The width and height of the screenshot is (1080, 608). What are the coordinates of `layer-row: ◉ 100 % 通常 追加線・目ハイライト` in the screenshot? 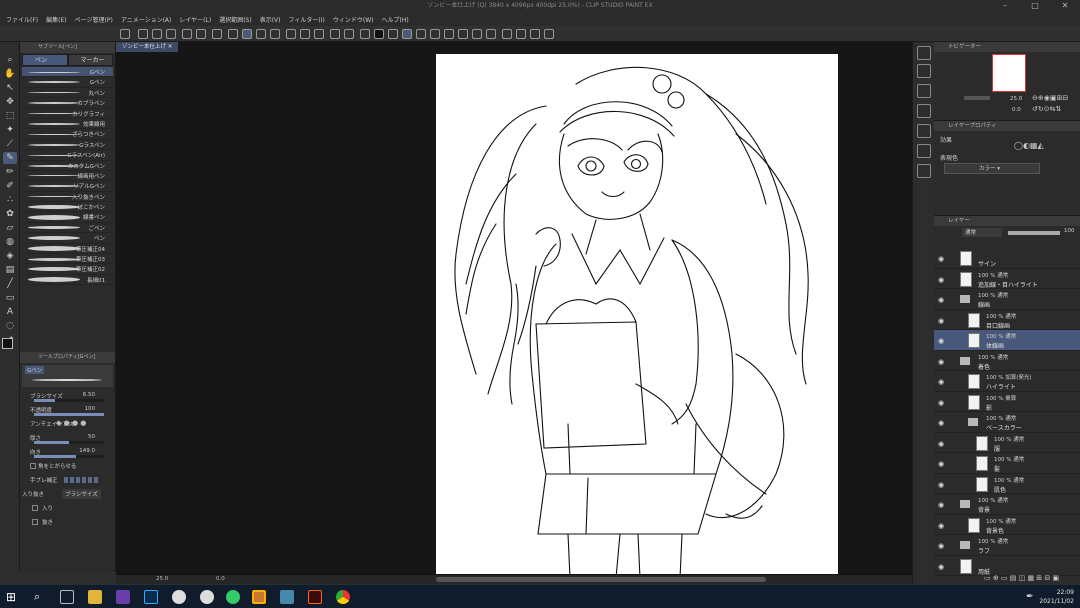 It's located at (1007, 279).